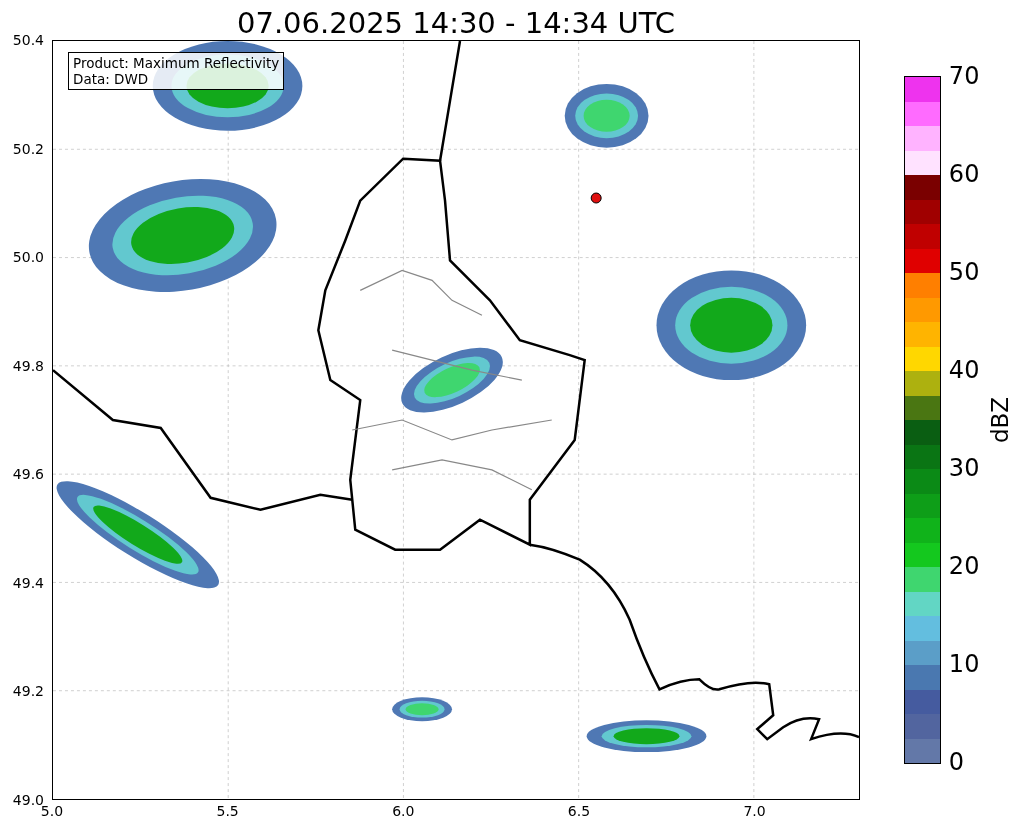  What do you see at coordinates (28, 257) in the screenshot?
I see `y-tick-label: 50.0` at bounding box center [28, 257].